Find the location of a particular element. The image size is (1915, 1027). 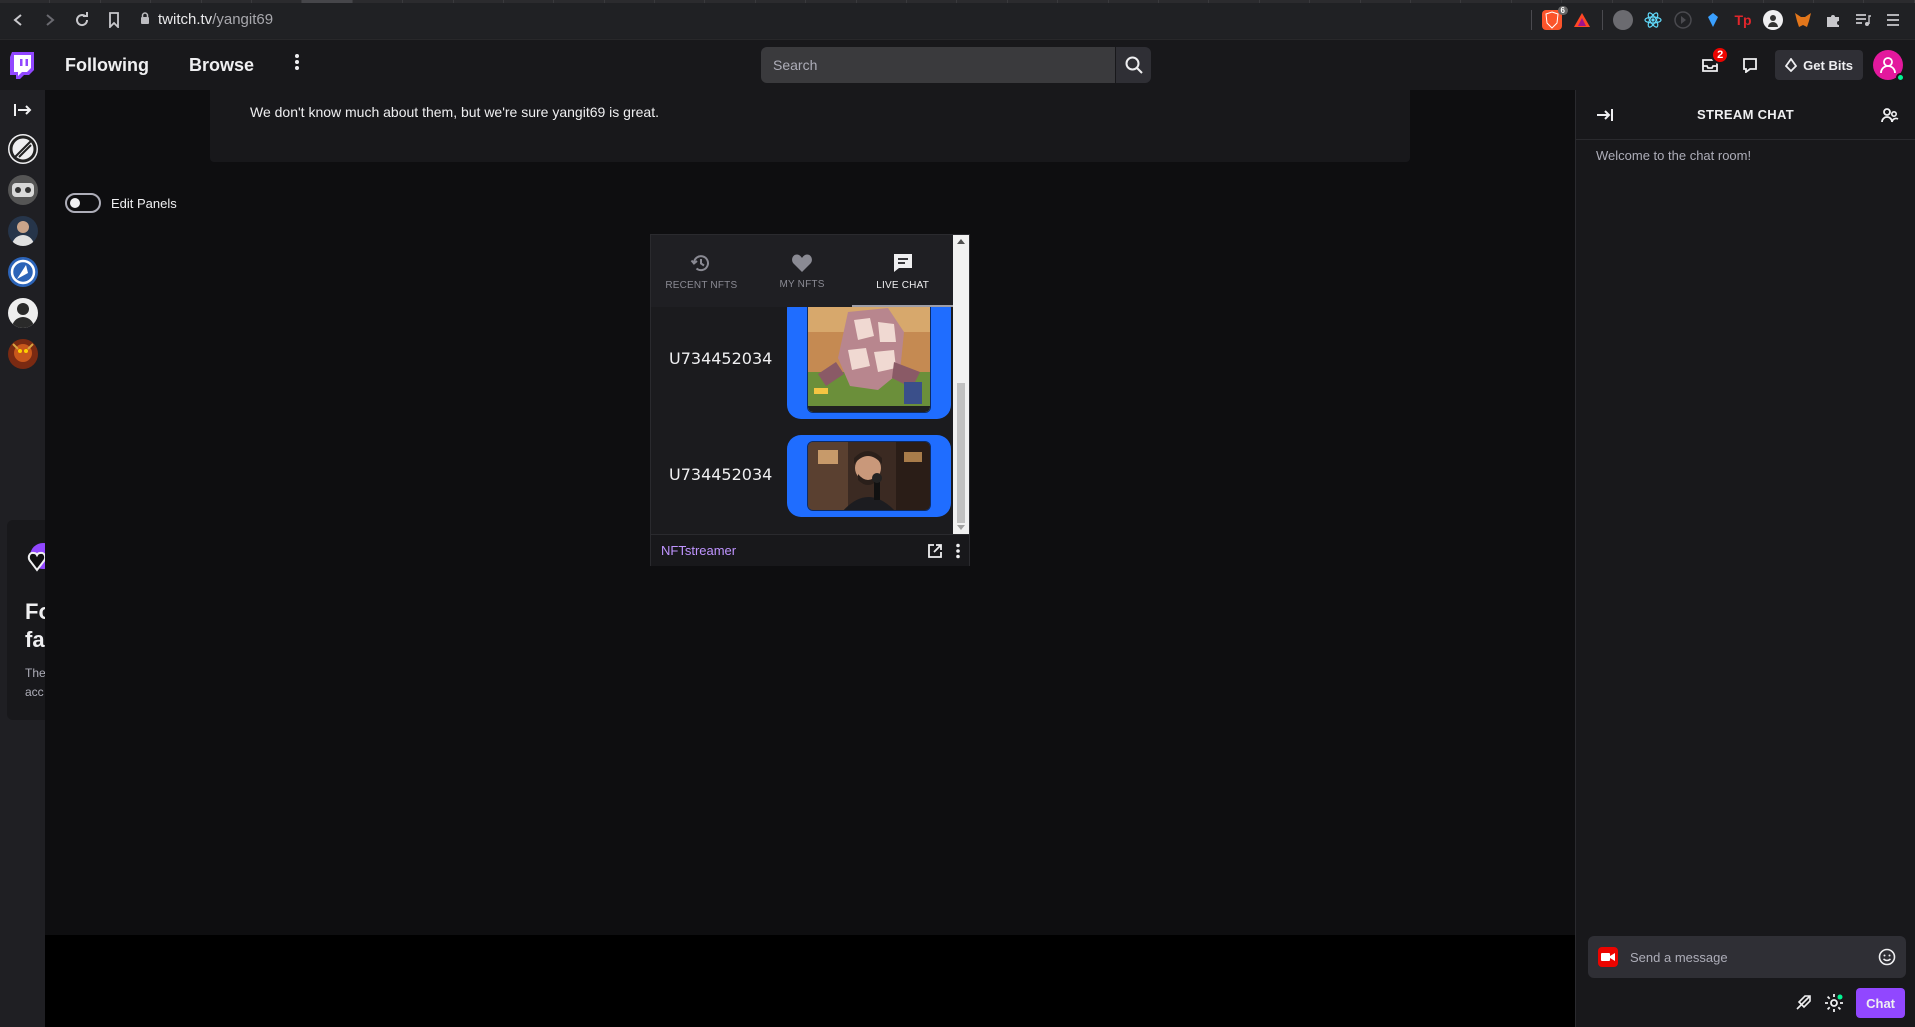

heart-icon is located at coordinates (802, 263).